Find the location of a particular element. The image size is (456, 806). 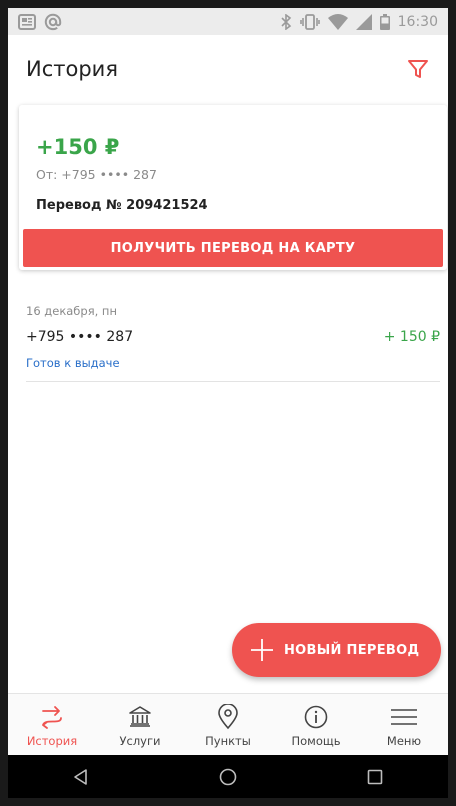

home-icon is located at coordinates (228, 776).